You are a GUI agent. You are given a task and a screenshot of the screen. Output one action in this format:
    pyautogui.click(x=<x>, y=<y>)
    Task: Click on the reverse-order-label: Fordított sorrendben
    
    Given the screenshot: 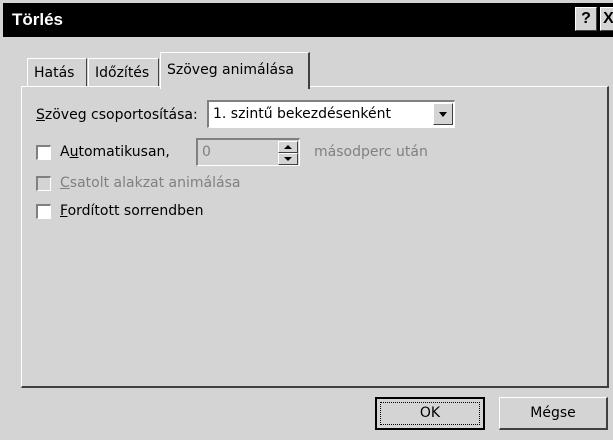 What is the action you would take?
    pyautogui.click(x=131, y=211)
    